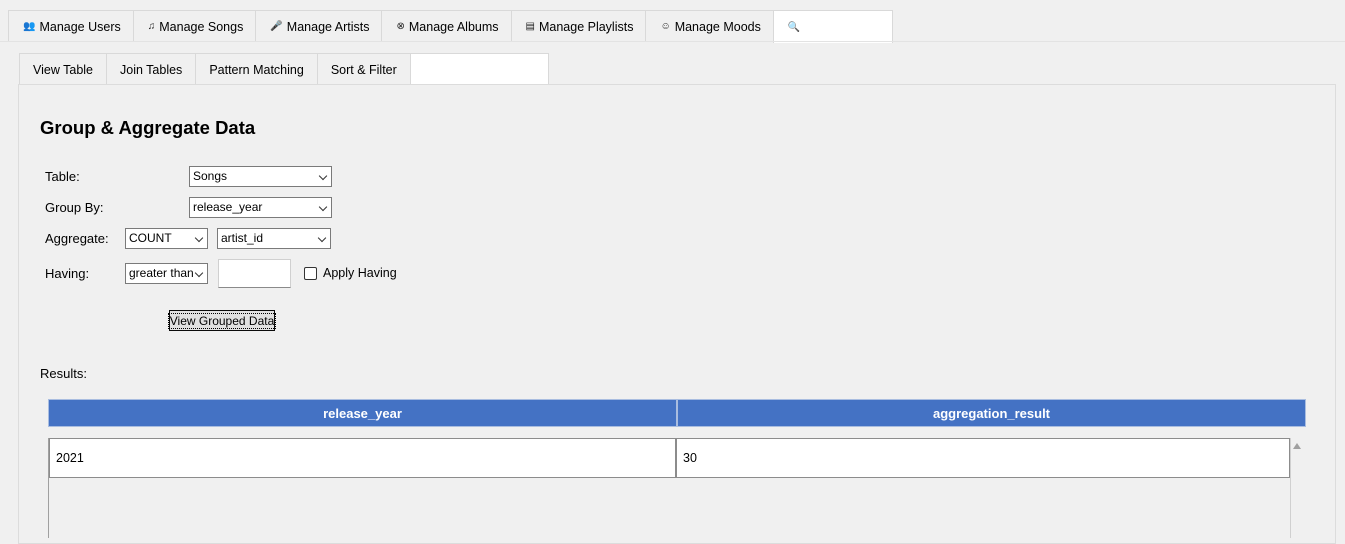 This screenshot has width=1345, height=544. I want to click on tab-manage-albums: ⊗ Manage Albums, so click(446, 26).